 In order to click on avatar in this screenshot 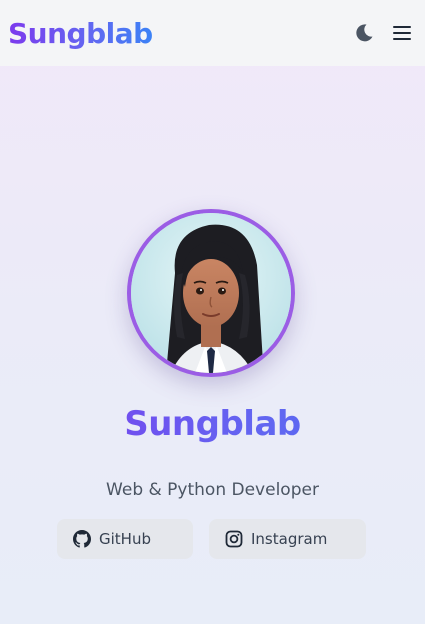, I will do `click(211, 293)`.